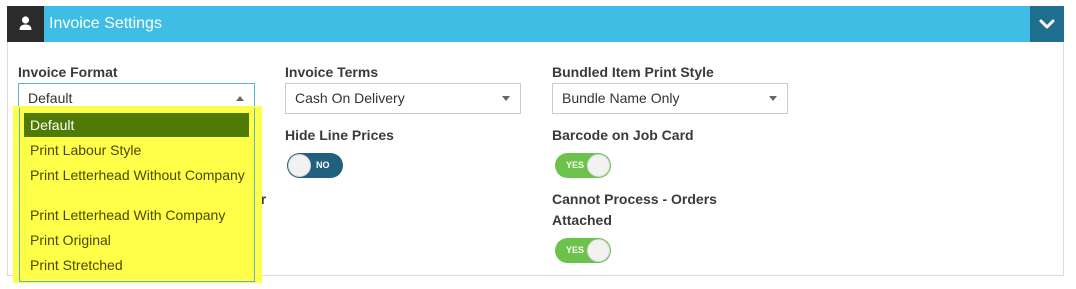  I want to click on user-icon, so click(25, 24).